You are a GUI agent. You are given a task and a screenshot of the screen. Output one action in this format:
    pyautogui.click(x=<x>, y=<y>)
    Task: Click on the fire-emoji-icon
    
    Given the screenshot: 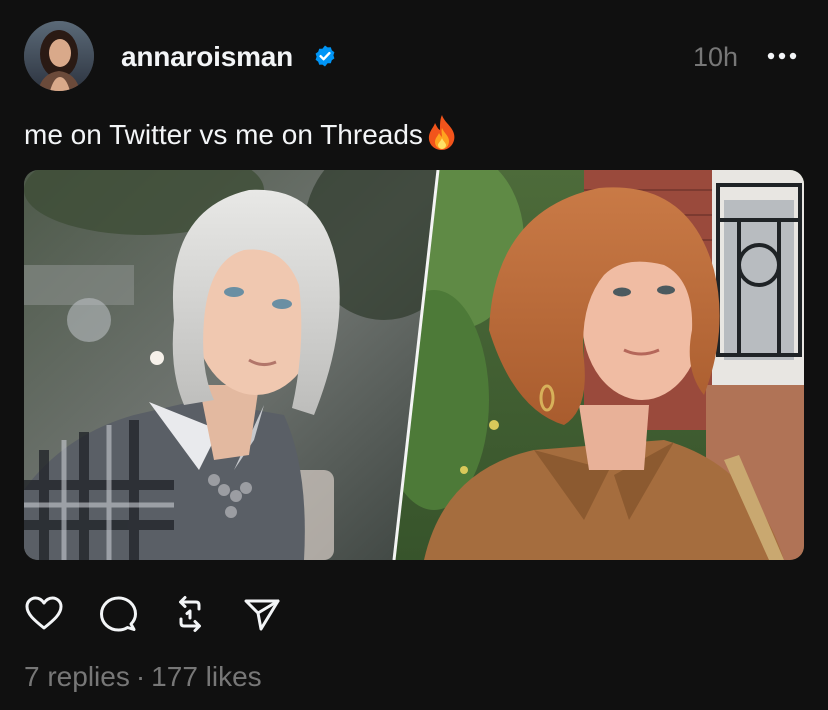 What is the action you would take?
    pyautogui.click(x=441, y=132)
    